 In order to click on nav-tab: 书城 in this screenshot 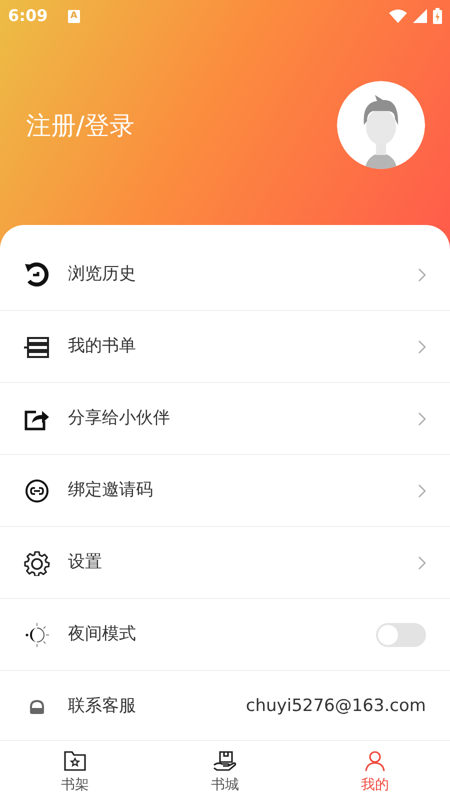, I will do `click(225, 771)`.